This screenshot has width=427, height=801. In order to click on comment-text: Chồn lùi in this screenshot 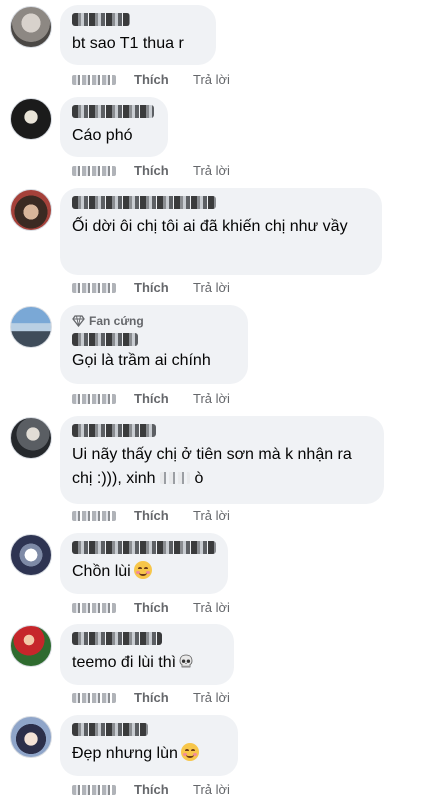, I will do `click(144, 572)`.